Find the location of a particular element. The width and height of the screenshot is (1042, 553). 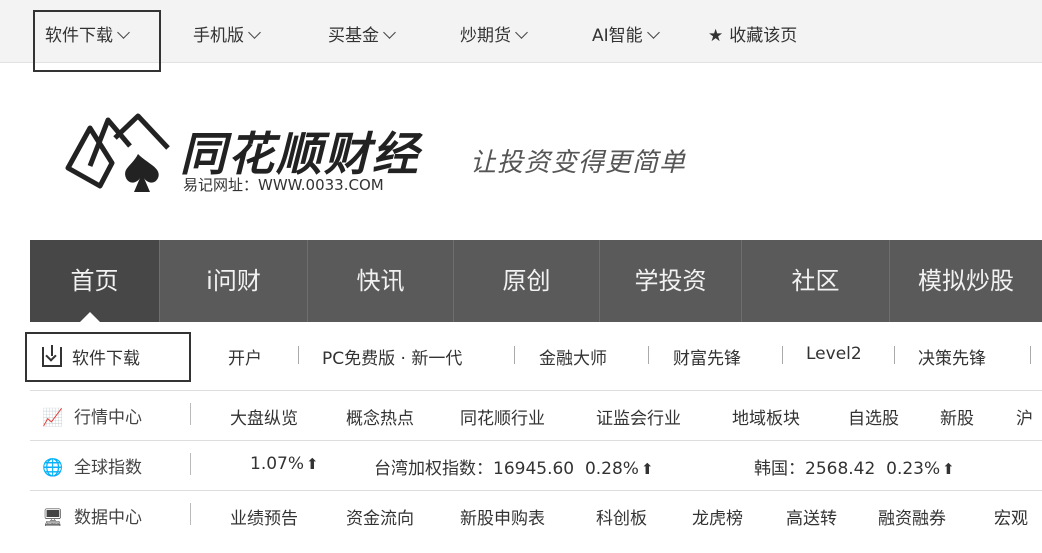

data-center-head: 🖥 数据中心 is located at coordinates (92, 515).